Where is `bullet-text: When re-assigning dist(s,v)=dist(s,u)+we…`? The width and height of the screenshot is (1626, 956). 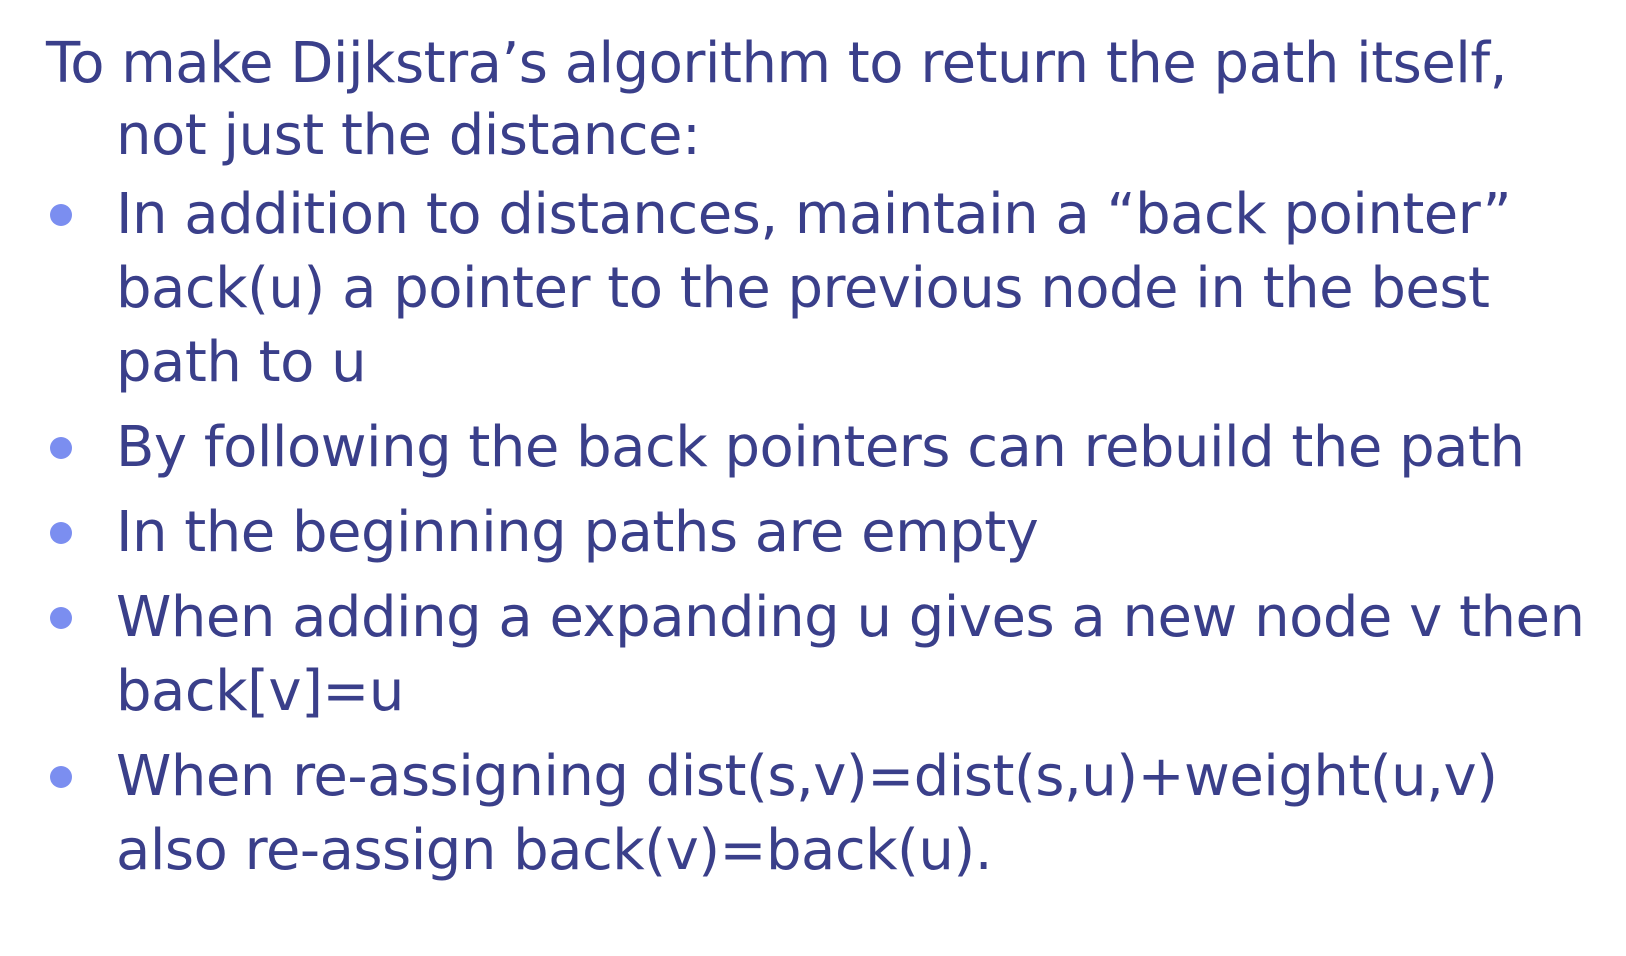 bullet-text: When re-assigning dist(s,v)=dist(s,u)+we… is located at coordinates (807, 813).